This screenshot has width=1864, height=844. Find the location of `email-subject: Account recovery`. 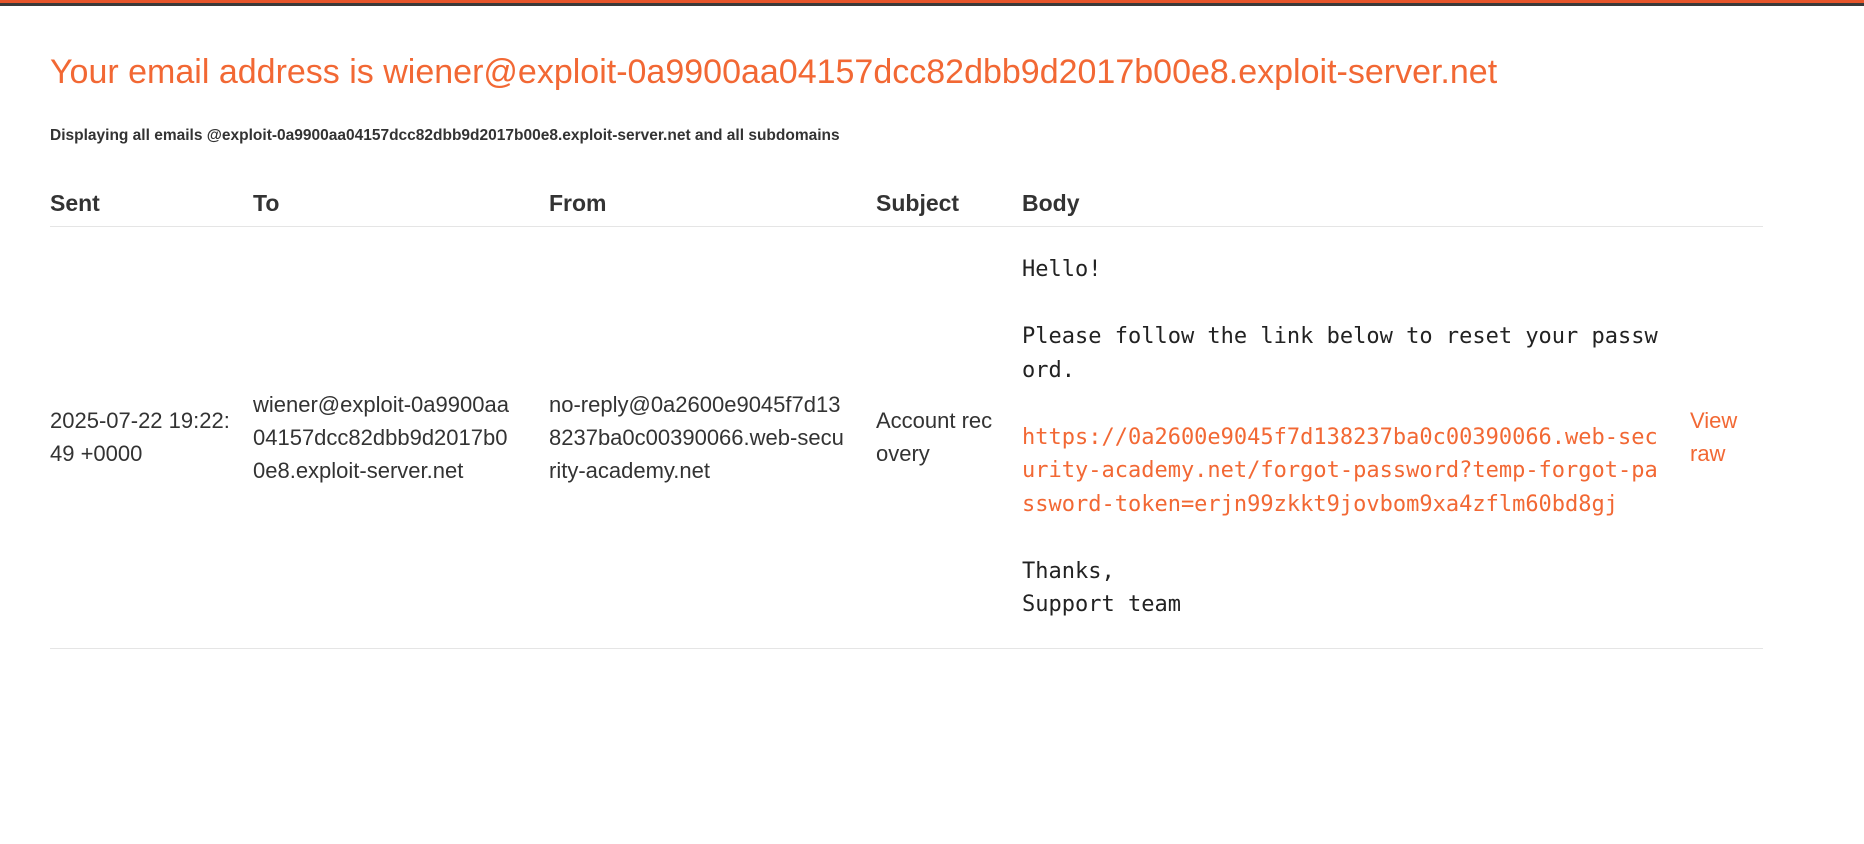

email-subject: Account recovery is located at coordinates (934, 437).